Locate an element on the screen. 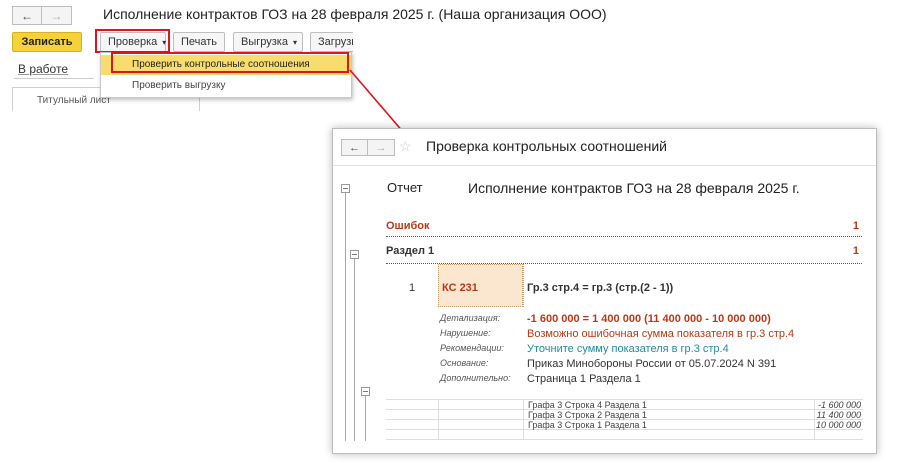 The image size is (911, 470). detail-key: Рекомендации: is located at coordinates (472, 348).